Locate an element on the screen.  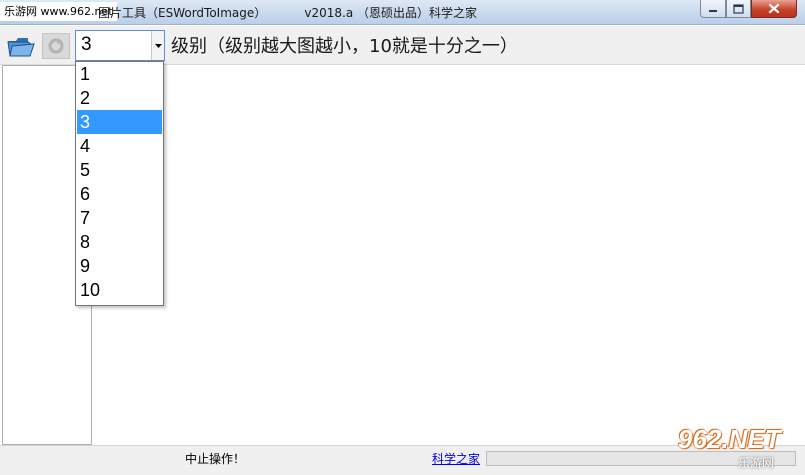
maximize-icon is located at coordinates (738, 8).